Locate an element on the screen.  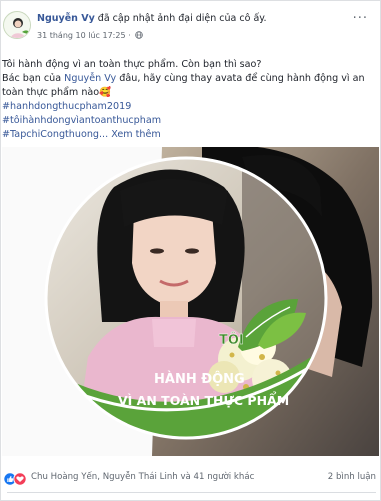
post-meta: 31 tháng 10 lúc 17:25 · is located at coordinates (90, 35).